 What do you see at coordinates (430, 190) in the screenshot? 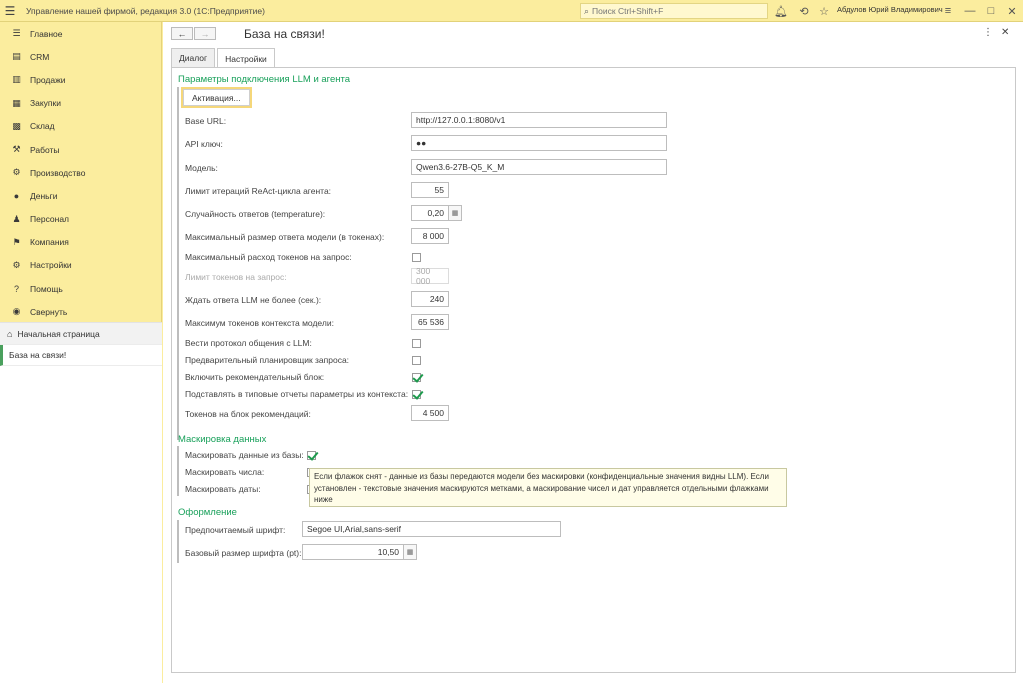
I see `iter-limit-field: 55` at bounding box center [430, 190].